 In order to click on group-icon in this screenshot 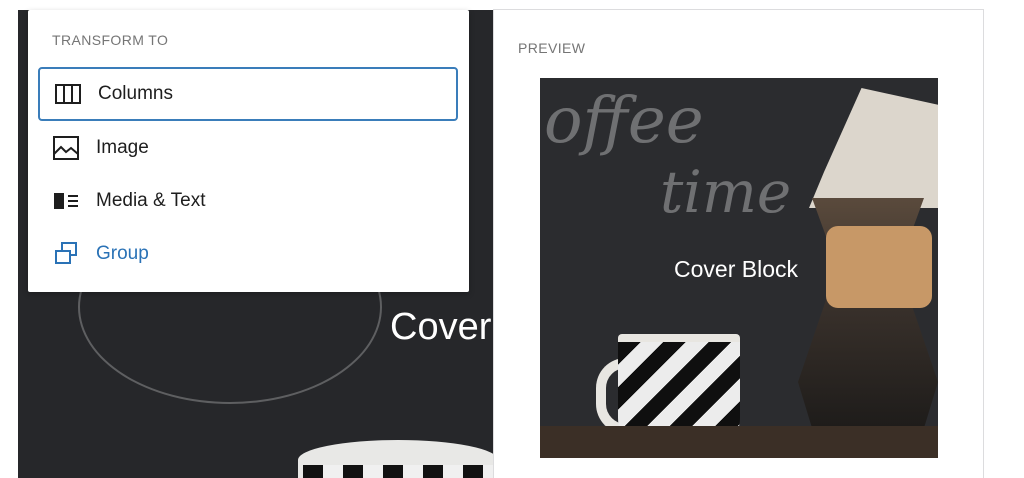, I will do `click(66, 254)`.